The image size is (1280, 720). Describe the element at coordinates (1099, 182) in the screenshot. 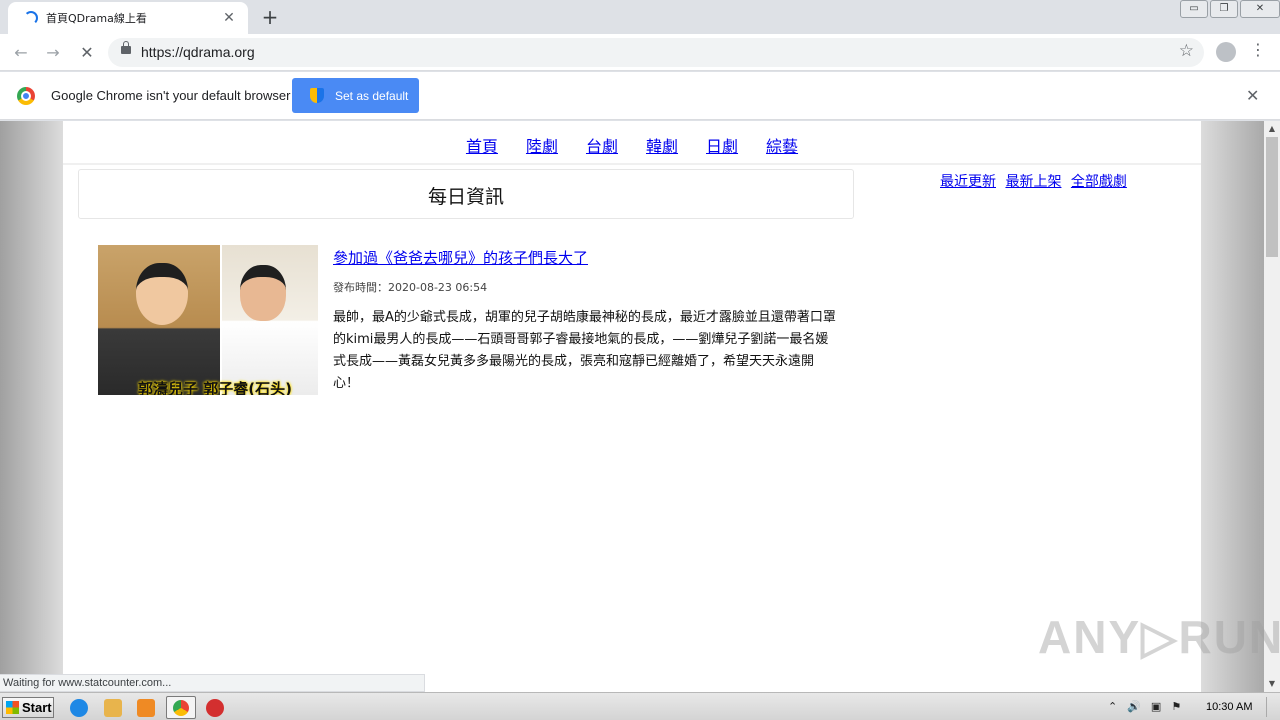

I see `link-all-dramas: 全部戲劇` at that location.